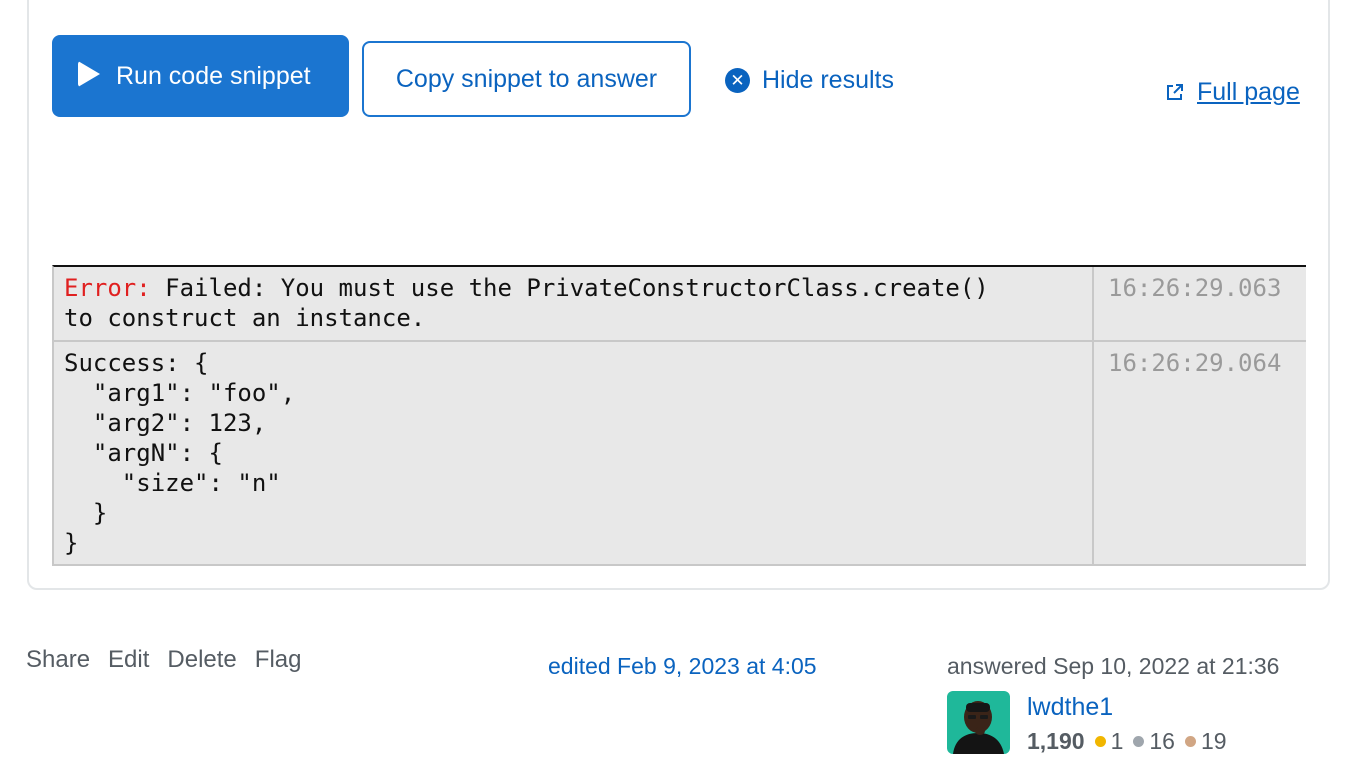 This screenshot has width=1358, height=775. What do you see at coordinates (201, 660) in the screenshot?
I see `delete-link: Delete` at bounding box center [201, 660].